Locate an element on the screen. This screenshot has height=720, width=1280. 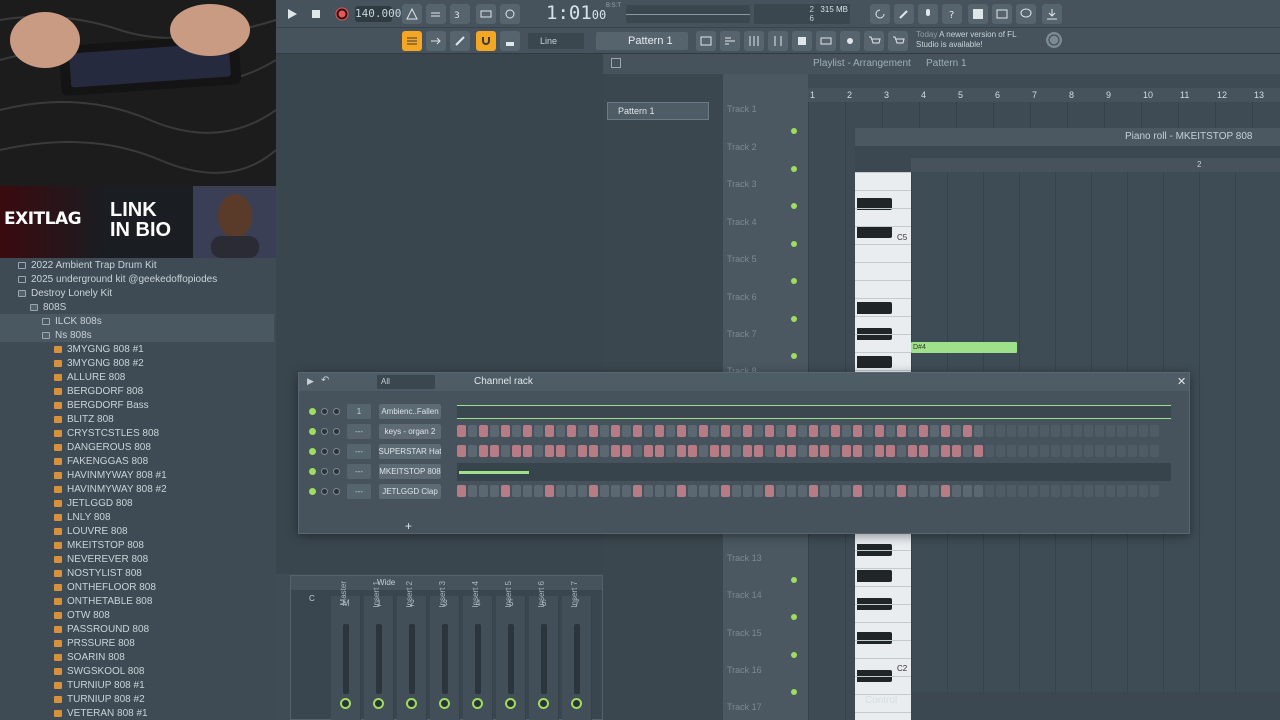
channel-name-button: JETLGGD Clap is located at coordinates (410, 491).